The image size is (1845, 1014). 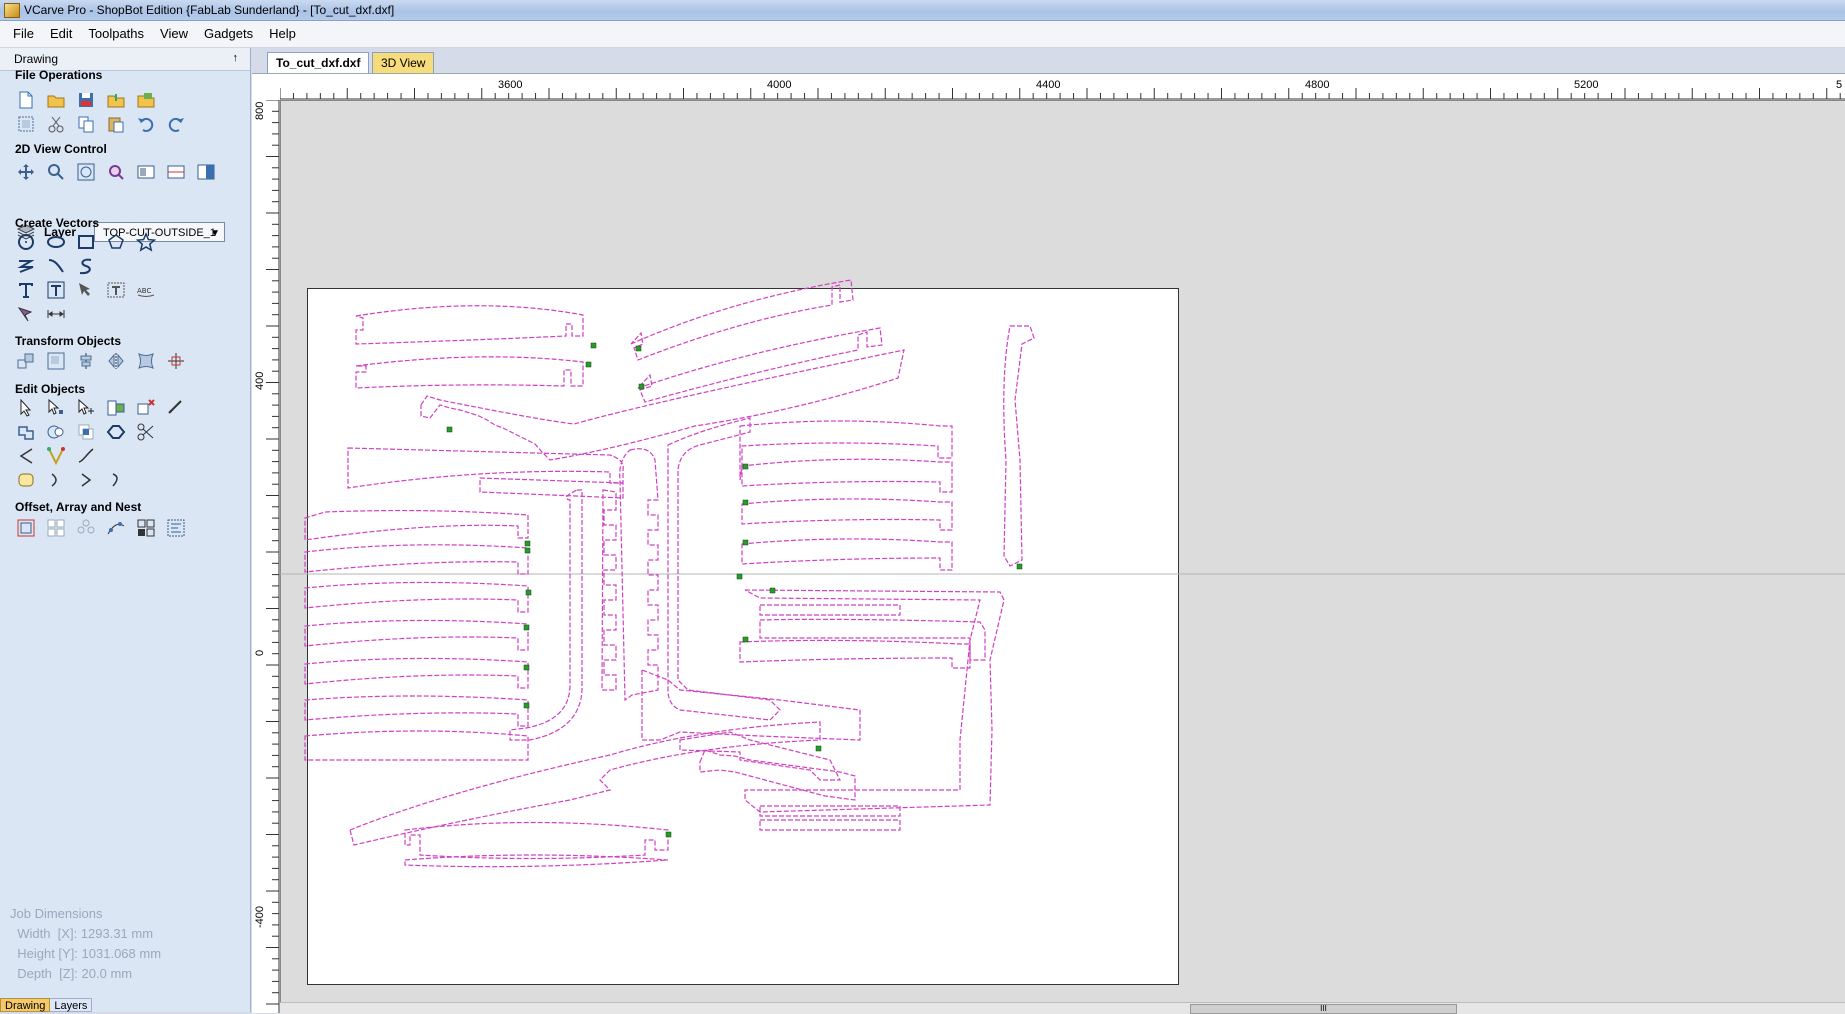 I want to click on close-vectors-icon, so click(x=26, y=480).